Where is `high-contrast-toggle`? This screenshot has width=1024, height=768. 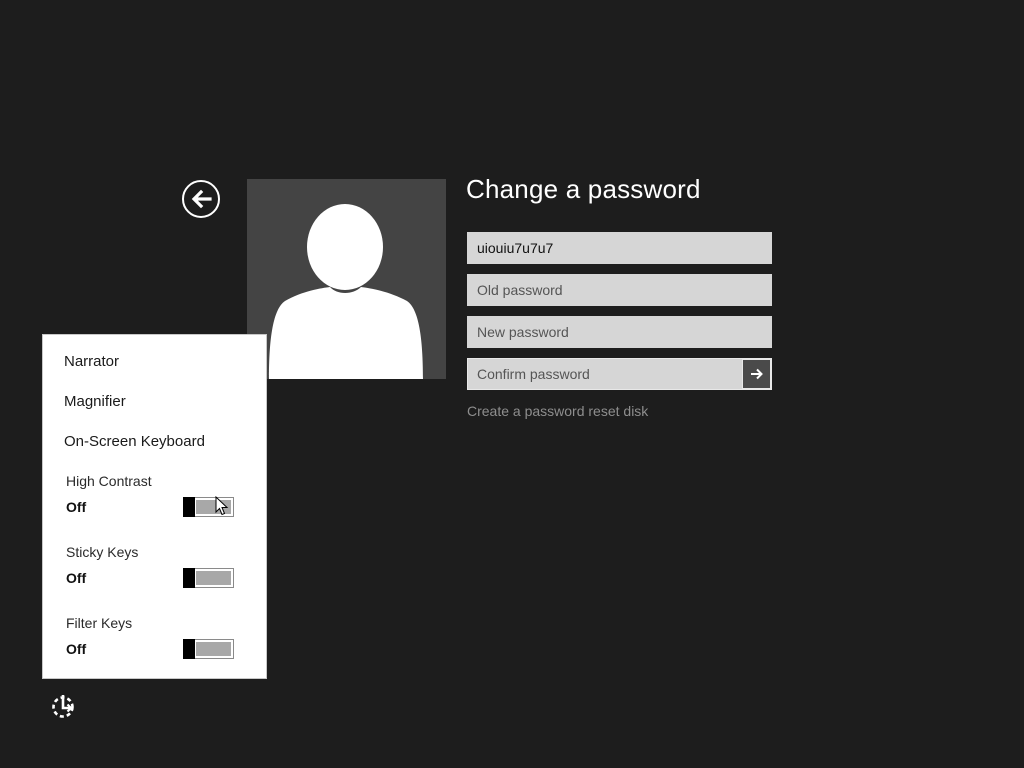 high-contrast-toggle is located at coordinates (208, 507).